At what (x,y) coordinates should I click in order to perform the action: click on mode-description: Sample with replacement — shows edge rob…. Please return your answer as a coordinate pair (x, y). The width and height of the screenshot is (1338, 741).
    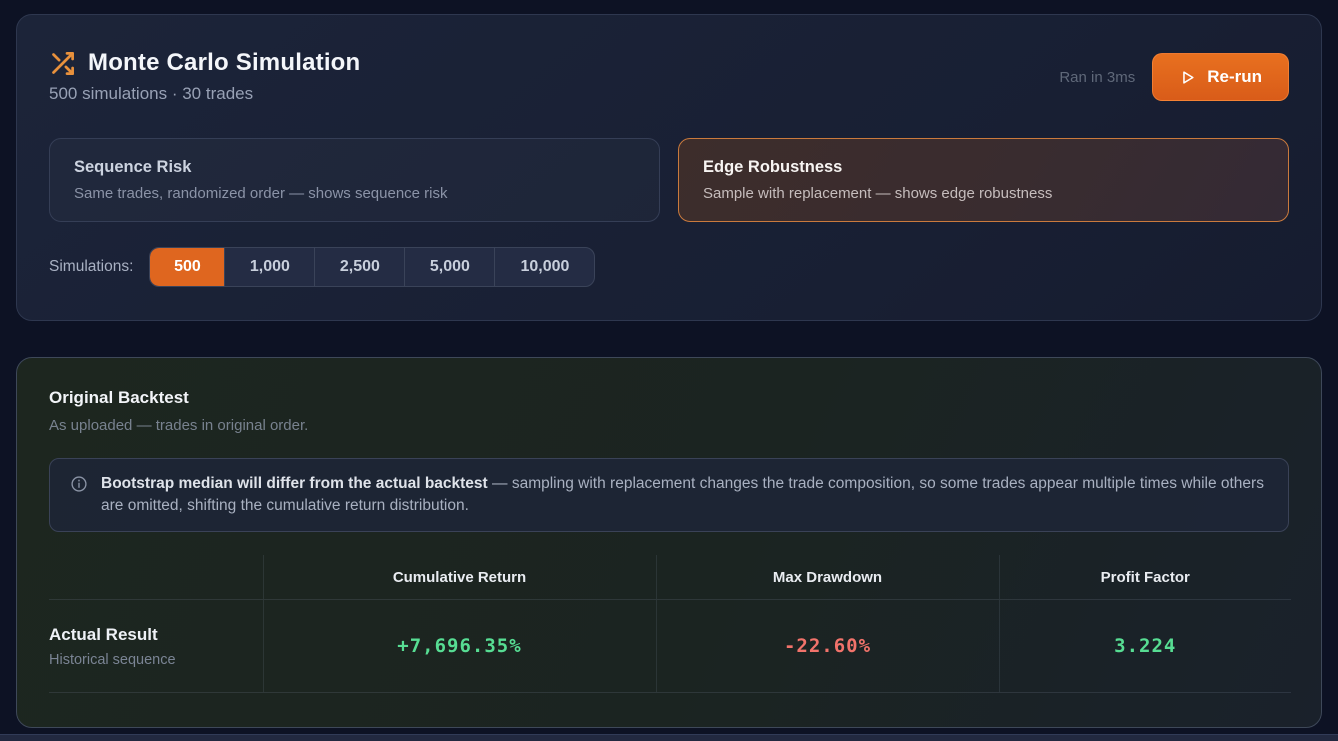
    Looking at the image, I should click on (878, 193).